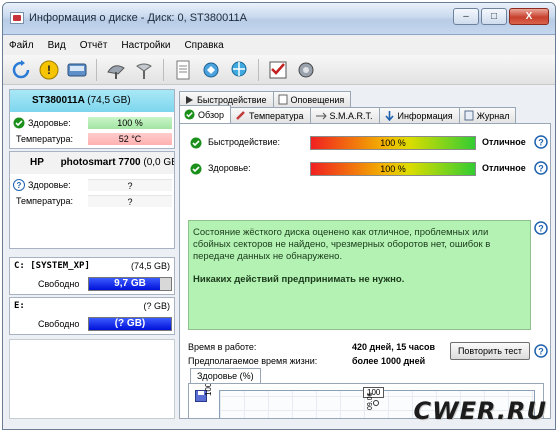  I want to click on tab-label: Быстродействие, so click(232, 99).